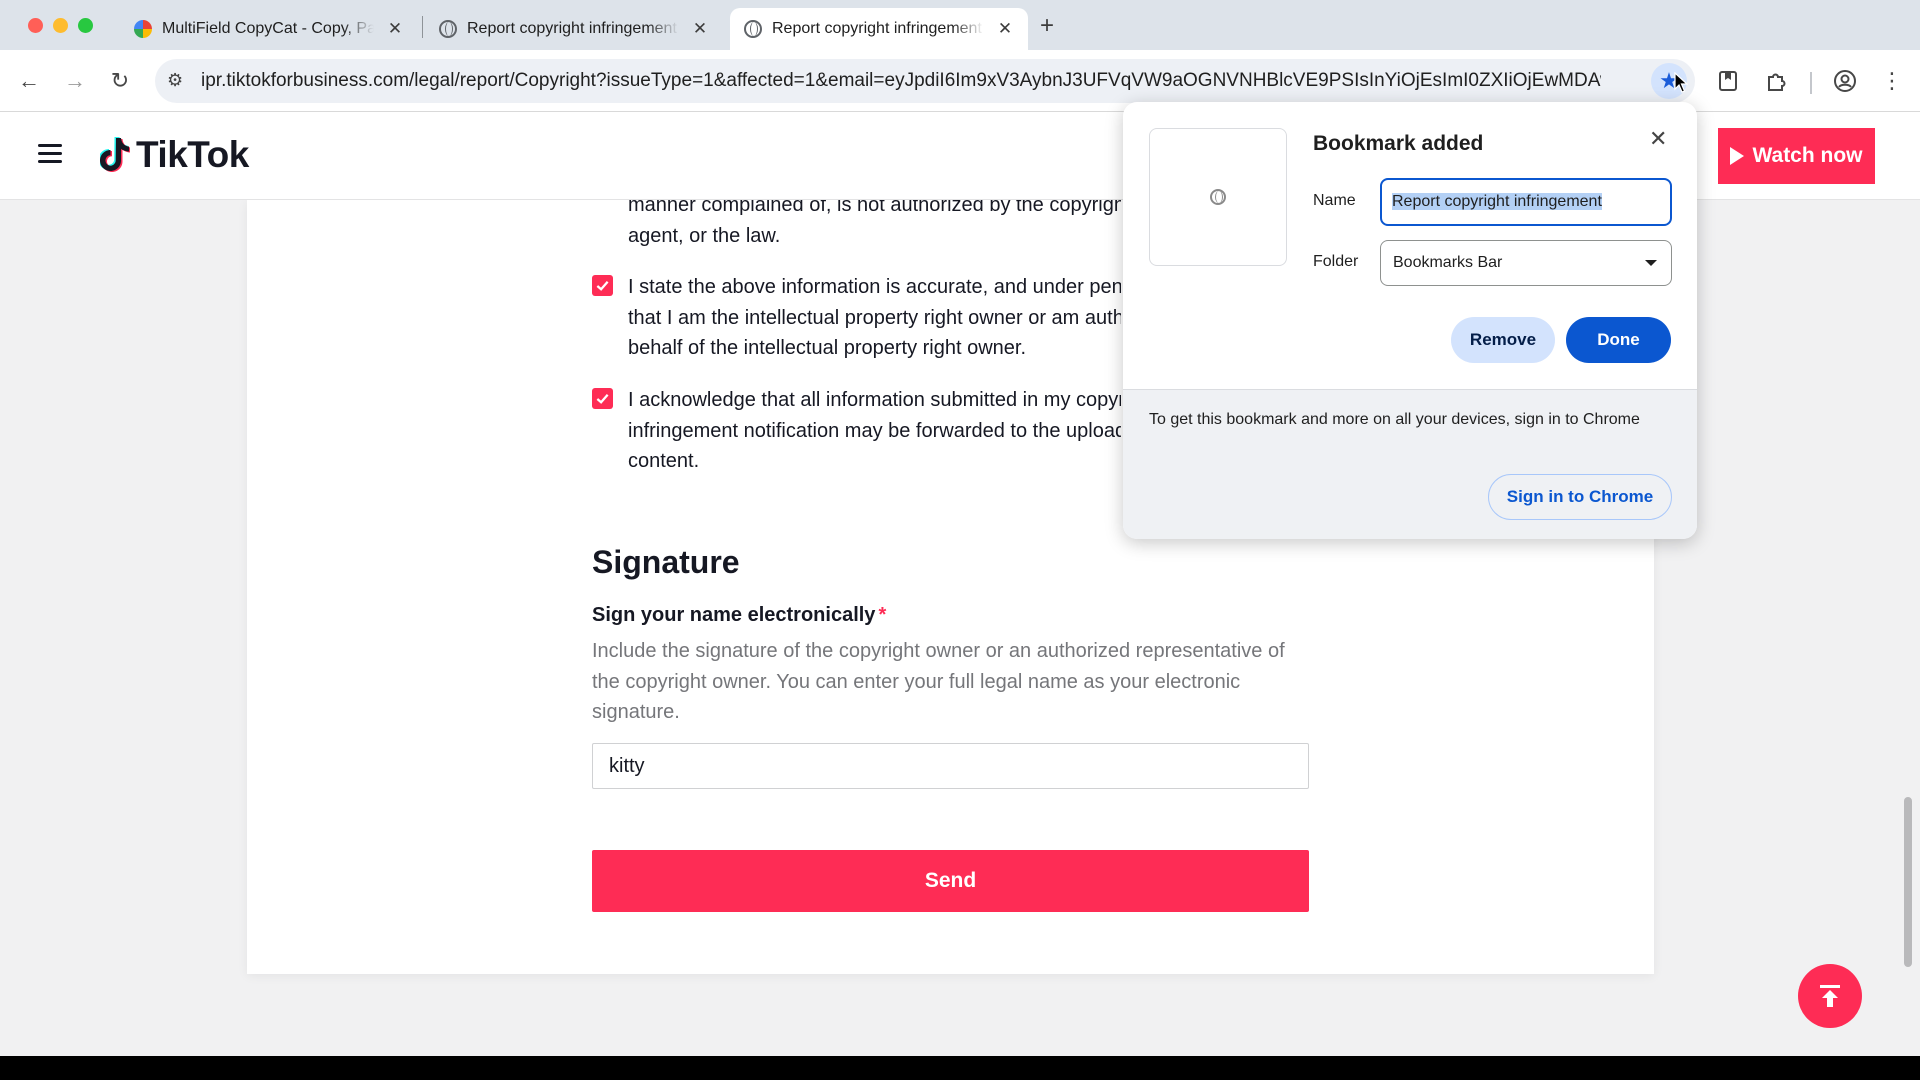  Describe the element at coordinates (960, 1068) in the screenshot. I see `page-footer` at that location.